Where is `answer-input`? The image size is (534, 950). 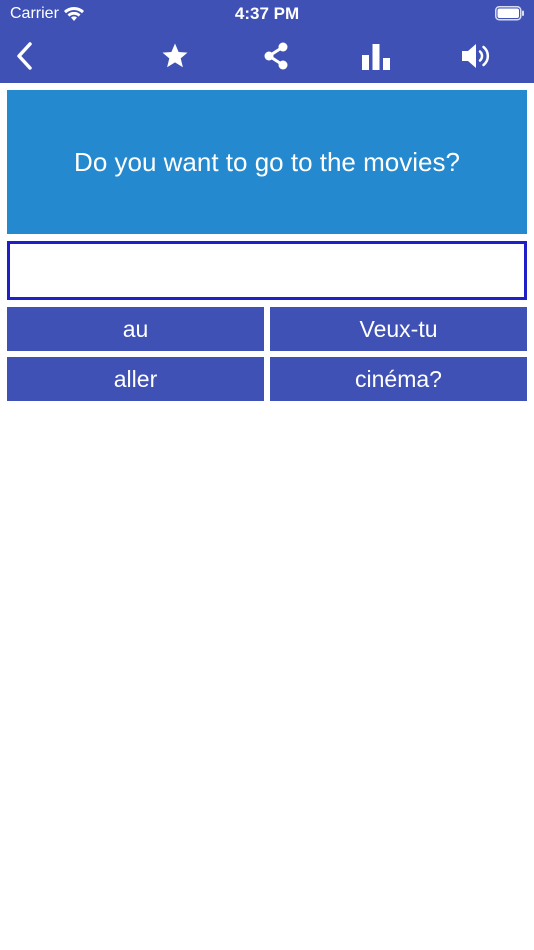
answer-input is located at coordinates (267, 270).